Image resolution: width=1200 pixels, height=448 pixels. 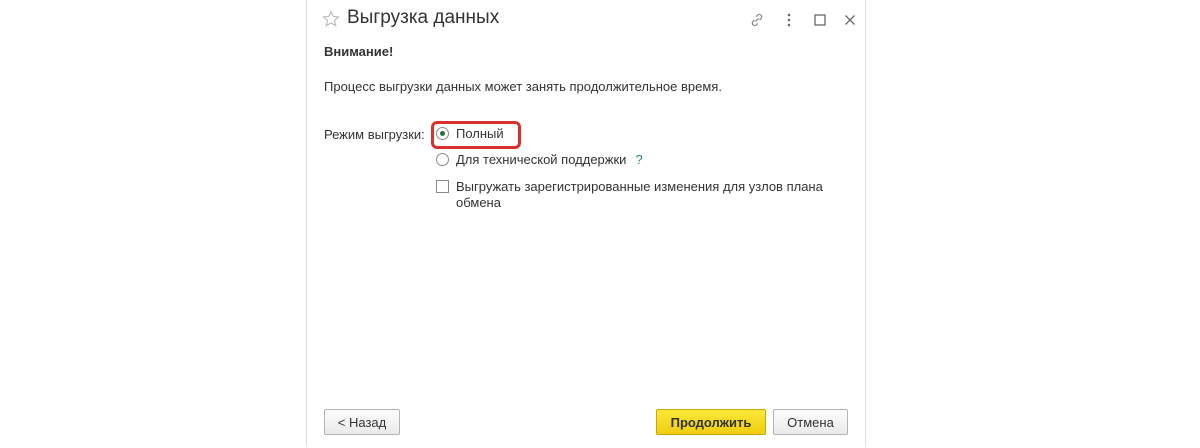 I want to click on more-icon, so click(x=789, y=20).